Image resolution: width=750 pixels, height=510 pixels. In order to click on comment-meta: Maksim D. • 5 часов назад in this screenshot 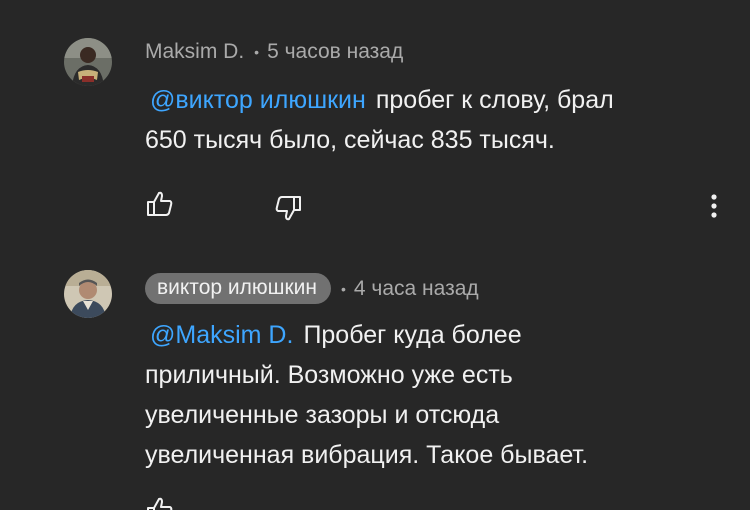, I will do `click(274, 52)`.